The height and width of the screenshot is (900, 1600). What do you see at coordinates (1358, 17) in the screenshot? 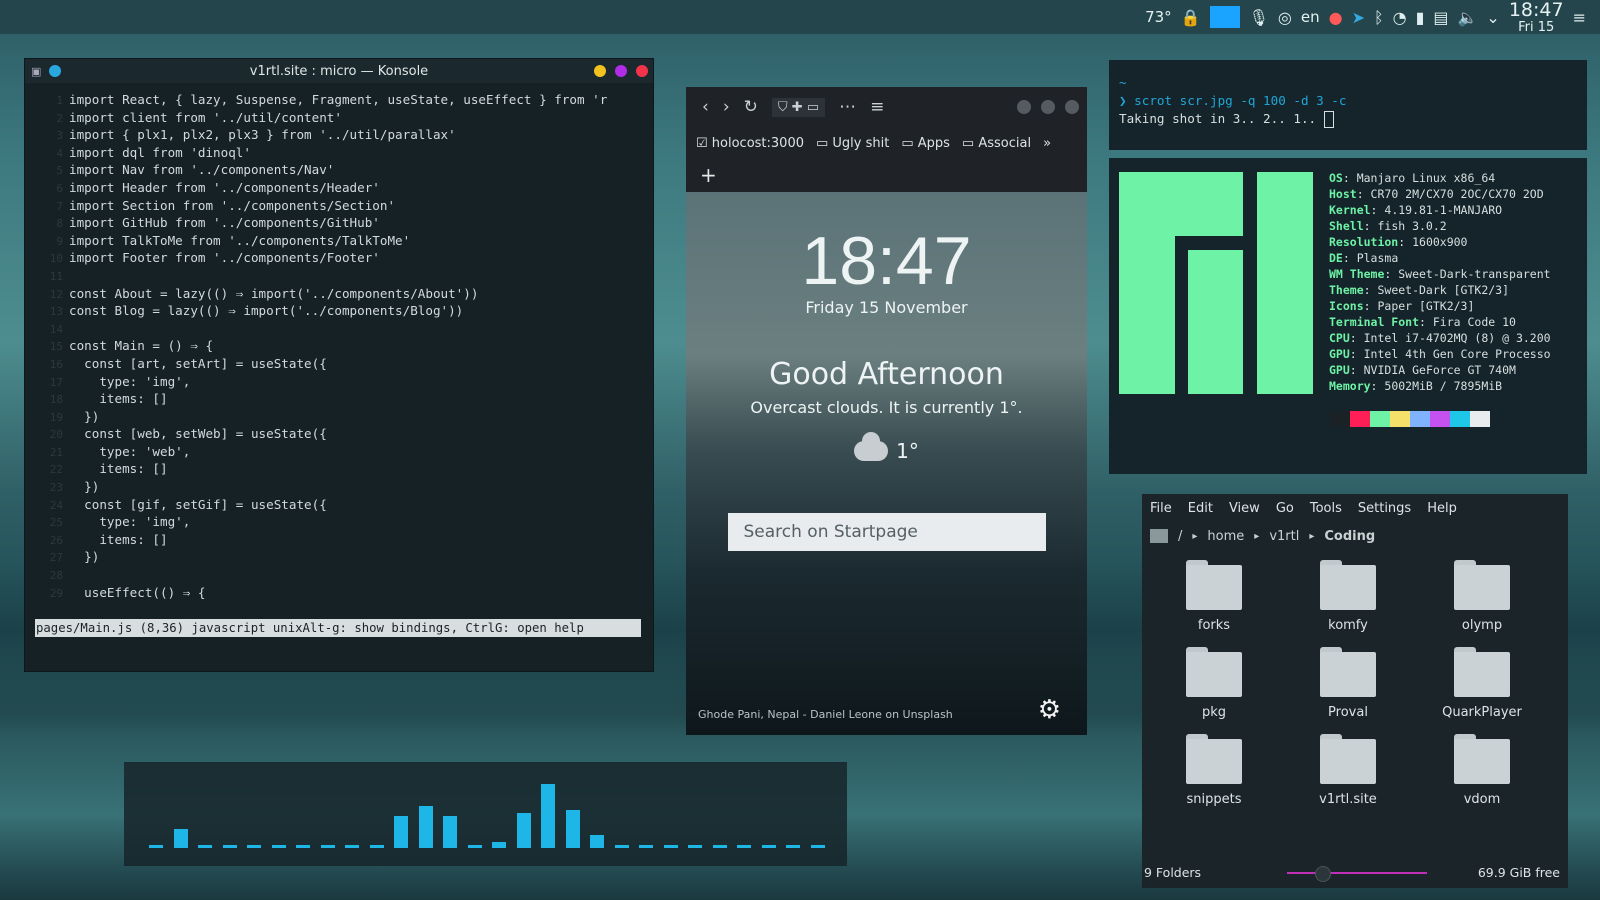
I see `telegram-icon: ➤` at bounding box center [1358, 17].